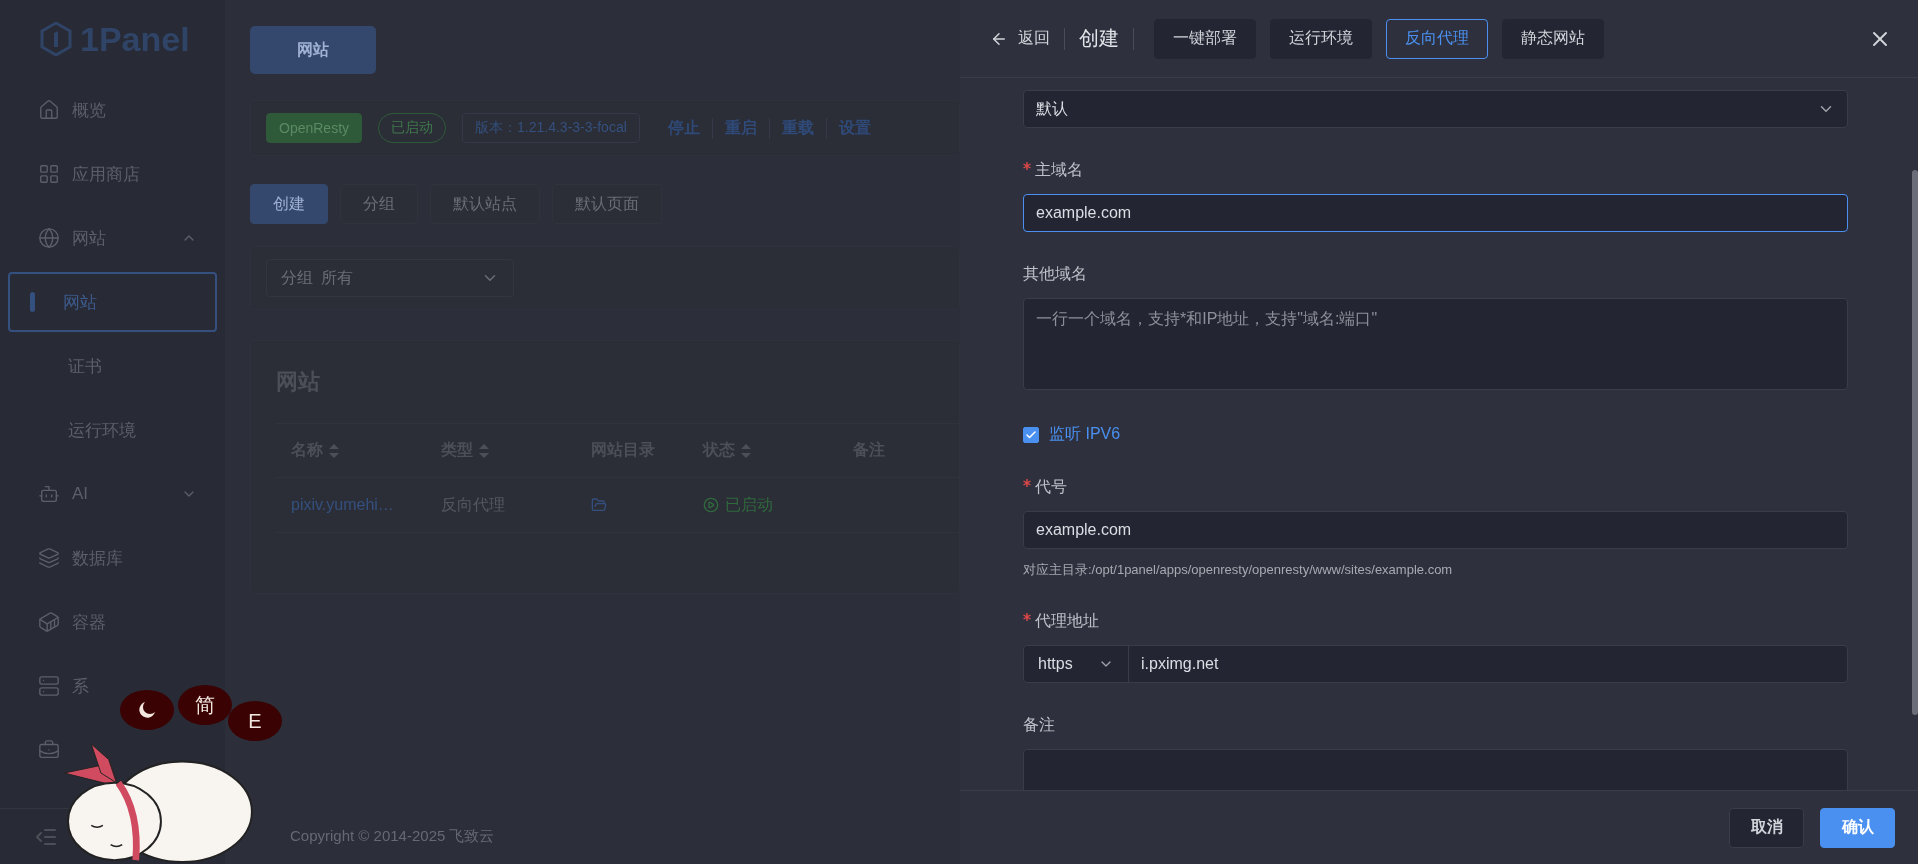  Describe the element at coordinates (289, 204) in the screenshot. I see `toolbar-button: 创建` at that location.